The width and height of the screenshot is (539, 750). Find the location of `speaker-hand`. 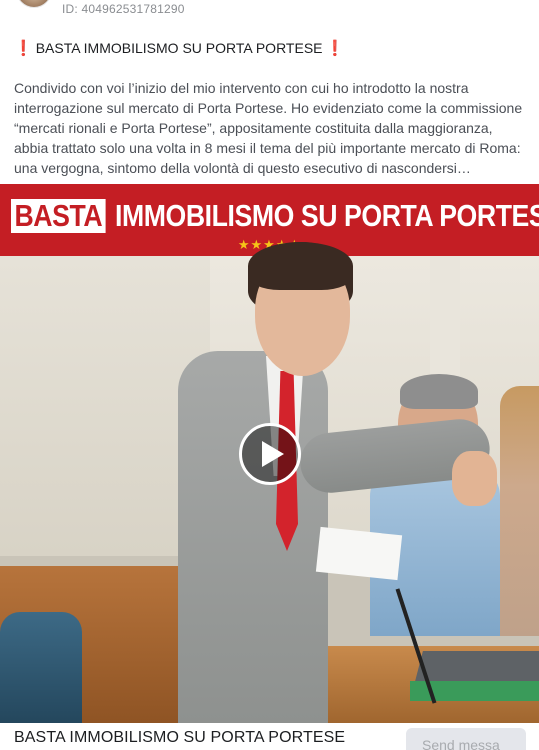

speaker-hand is located at coordinates (474, 478).